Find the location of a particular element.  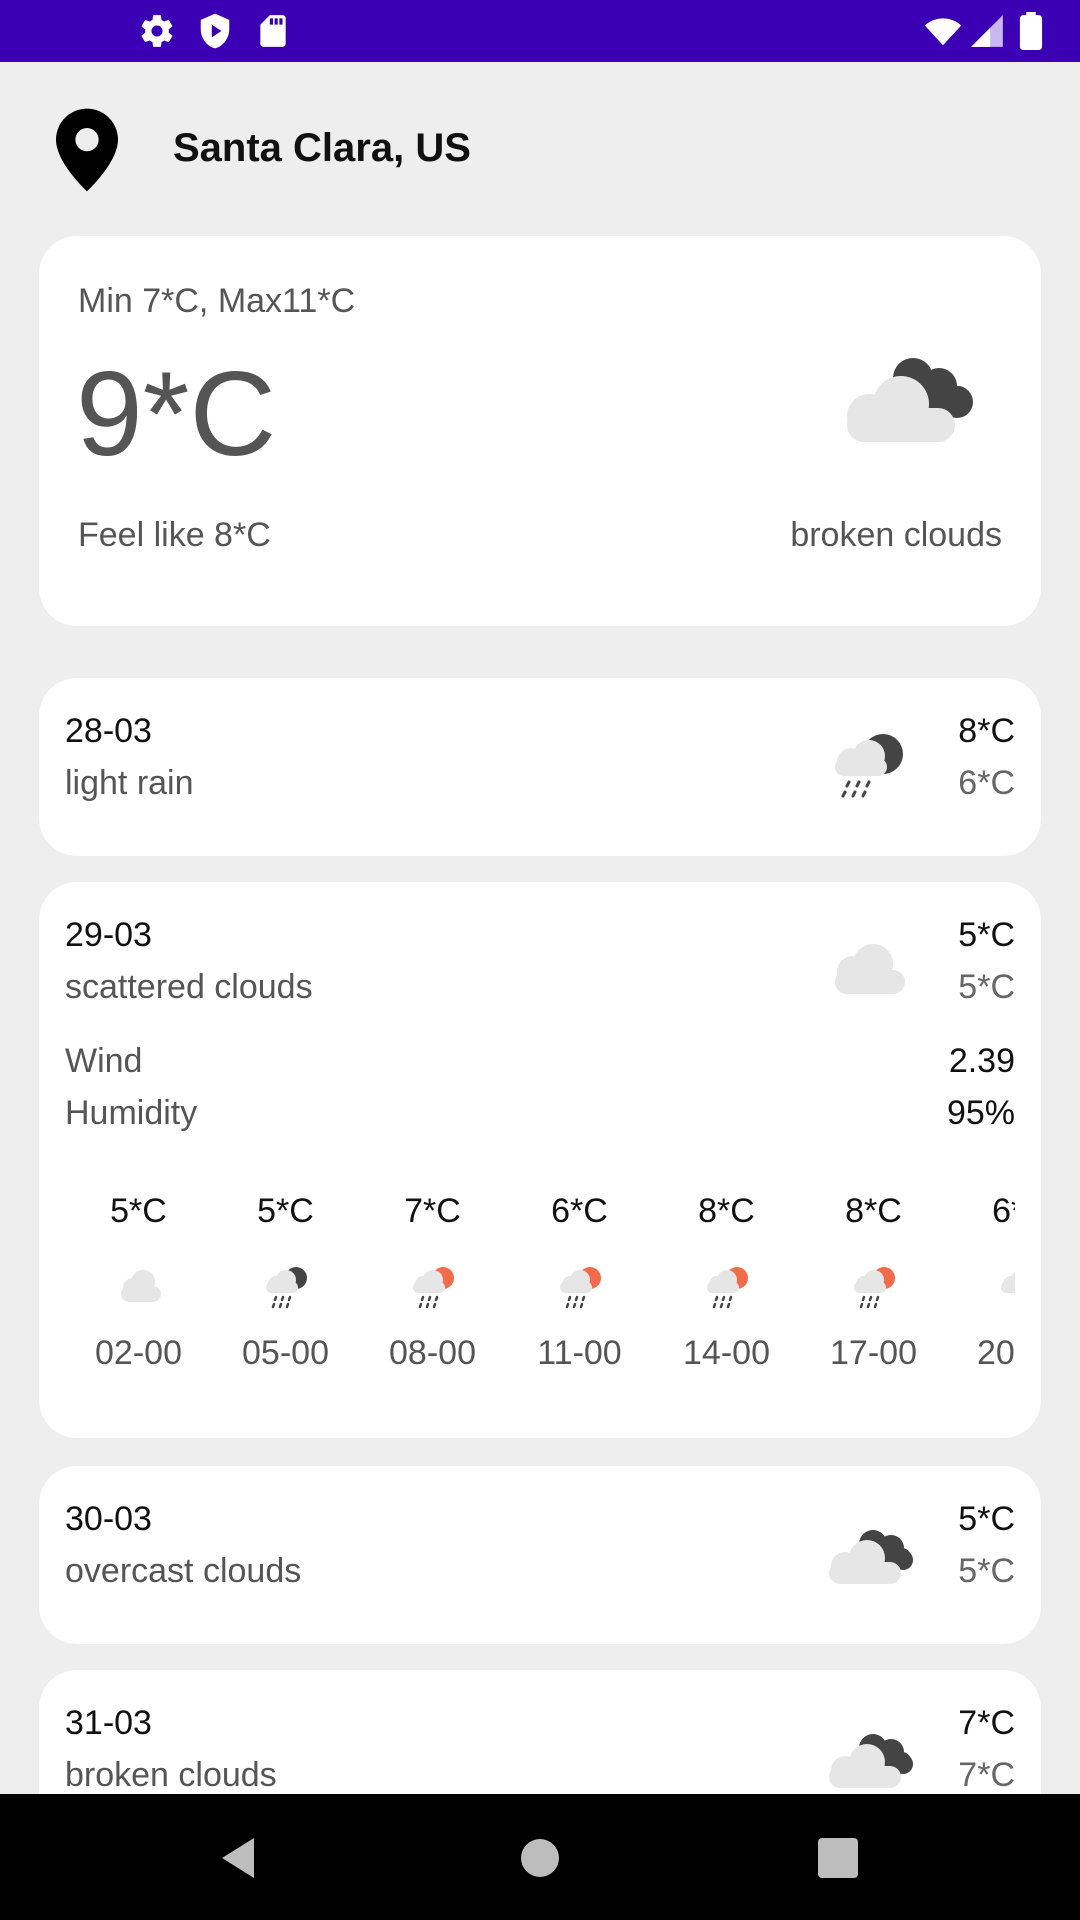

hour-item: 5*C 05-00 is located at coordinates (285, 1282).